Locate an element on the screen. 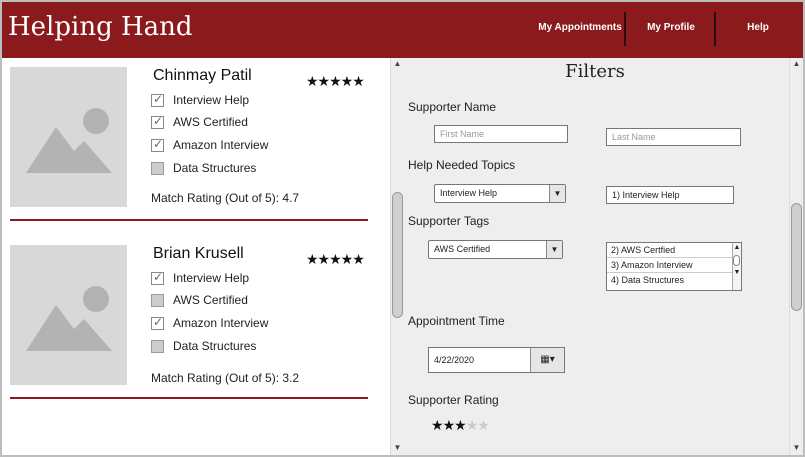 Image resolution: width=805 pixels, height=457 pixels. match-rating-value: 4.7 is located at coordinates (291, 198).